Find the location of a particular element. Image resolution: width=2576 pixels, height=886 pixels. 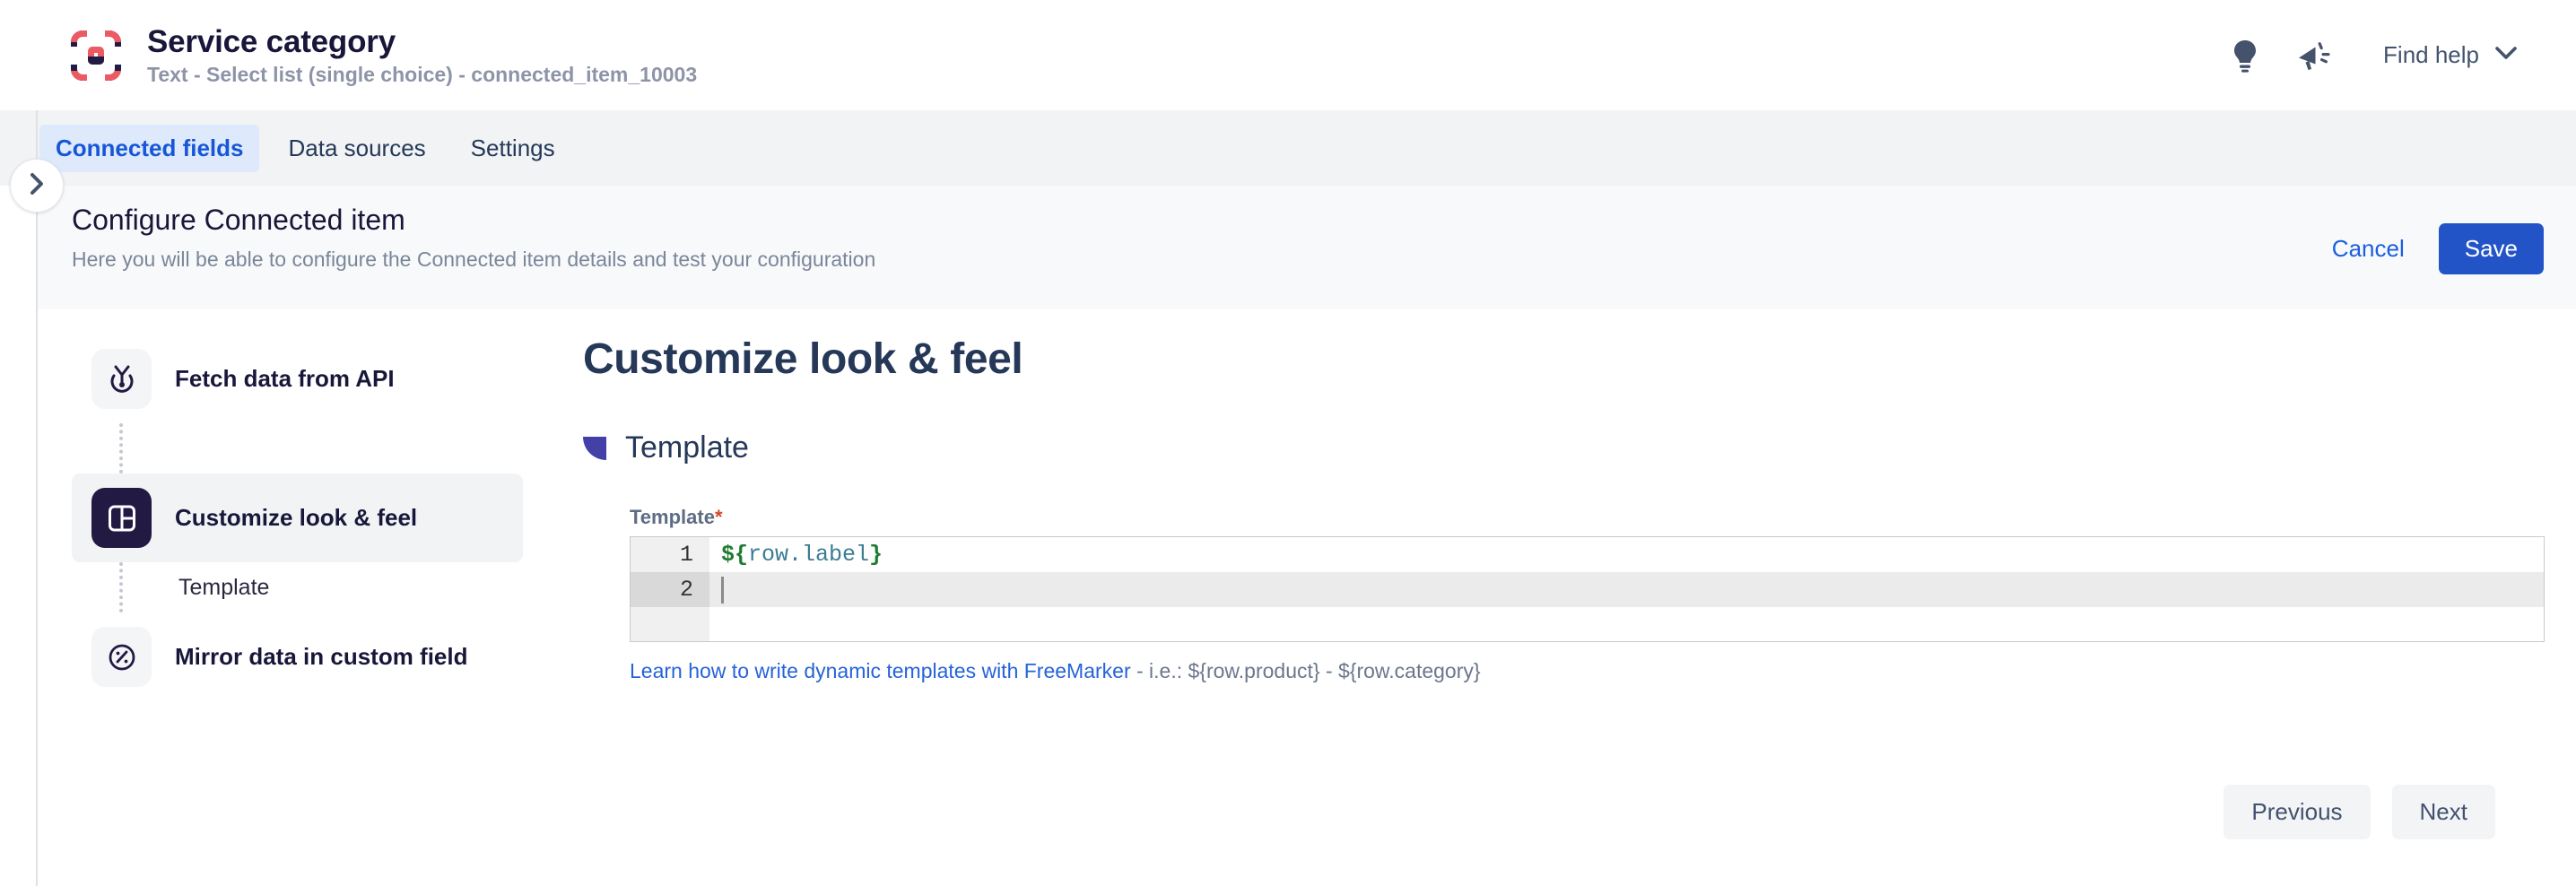

token-delimiter-close: } is located at coordinates (876, 555).